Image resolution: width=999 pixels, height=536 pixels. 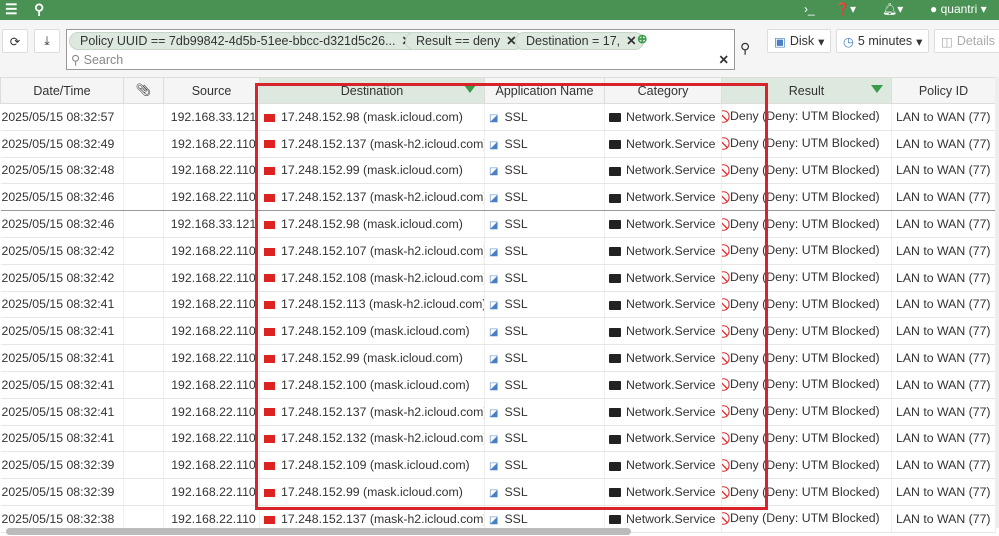 I want to click on help-icon: ❓▾, so click(x=845, y=9).